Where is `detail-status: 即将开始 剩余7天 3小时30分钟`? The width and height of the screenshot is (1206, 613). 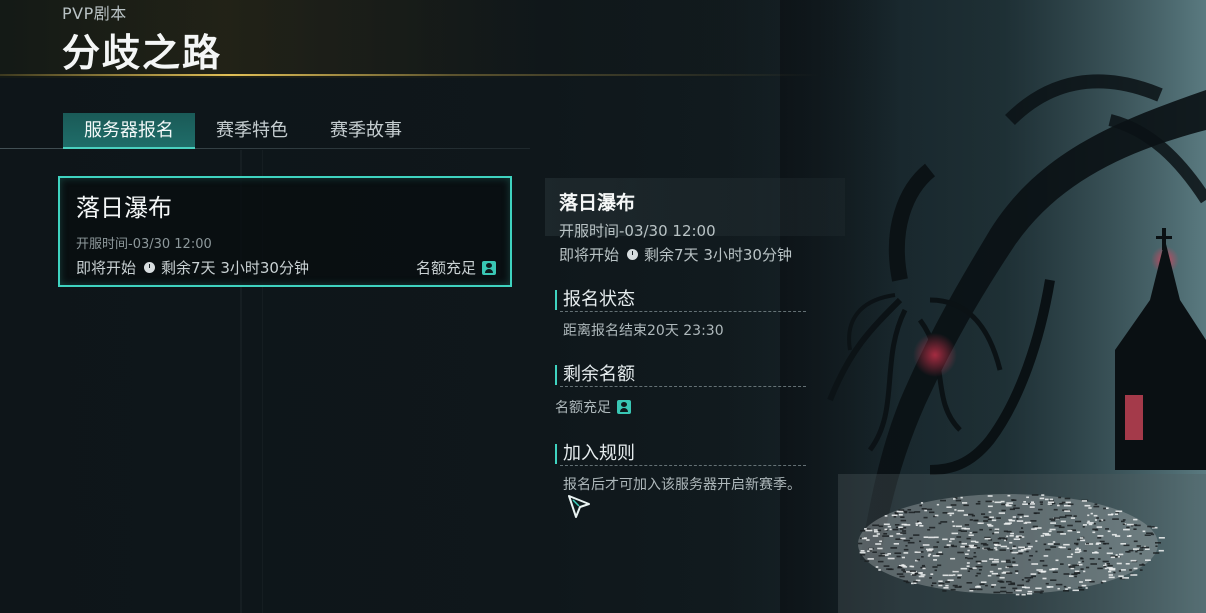
detail-status: 即将开始 剩余7天 3小时30分钟 is located at coordinates (675, 254).